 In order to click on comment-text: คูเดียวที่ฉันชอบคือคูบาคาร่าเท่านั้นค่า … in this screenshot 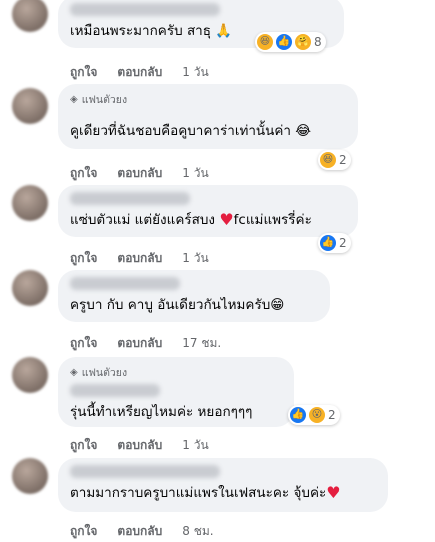, I will do `click(191, 131)`.